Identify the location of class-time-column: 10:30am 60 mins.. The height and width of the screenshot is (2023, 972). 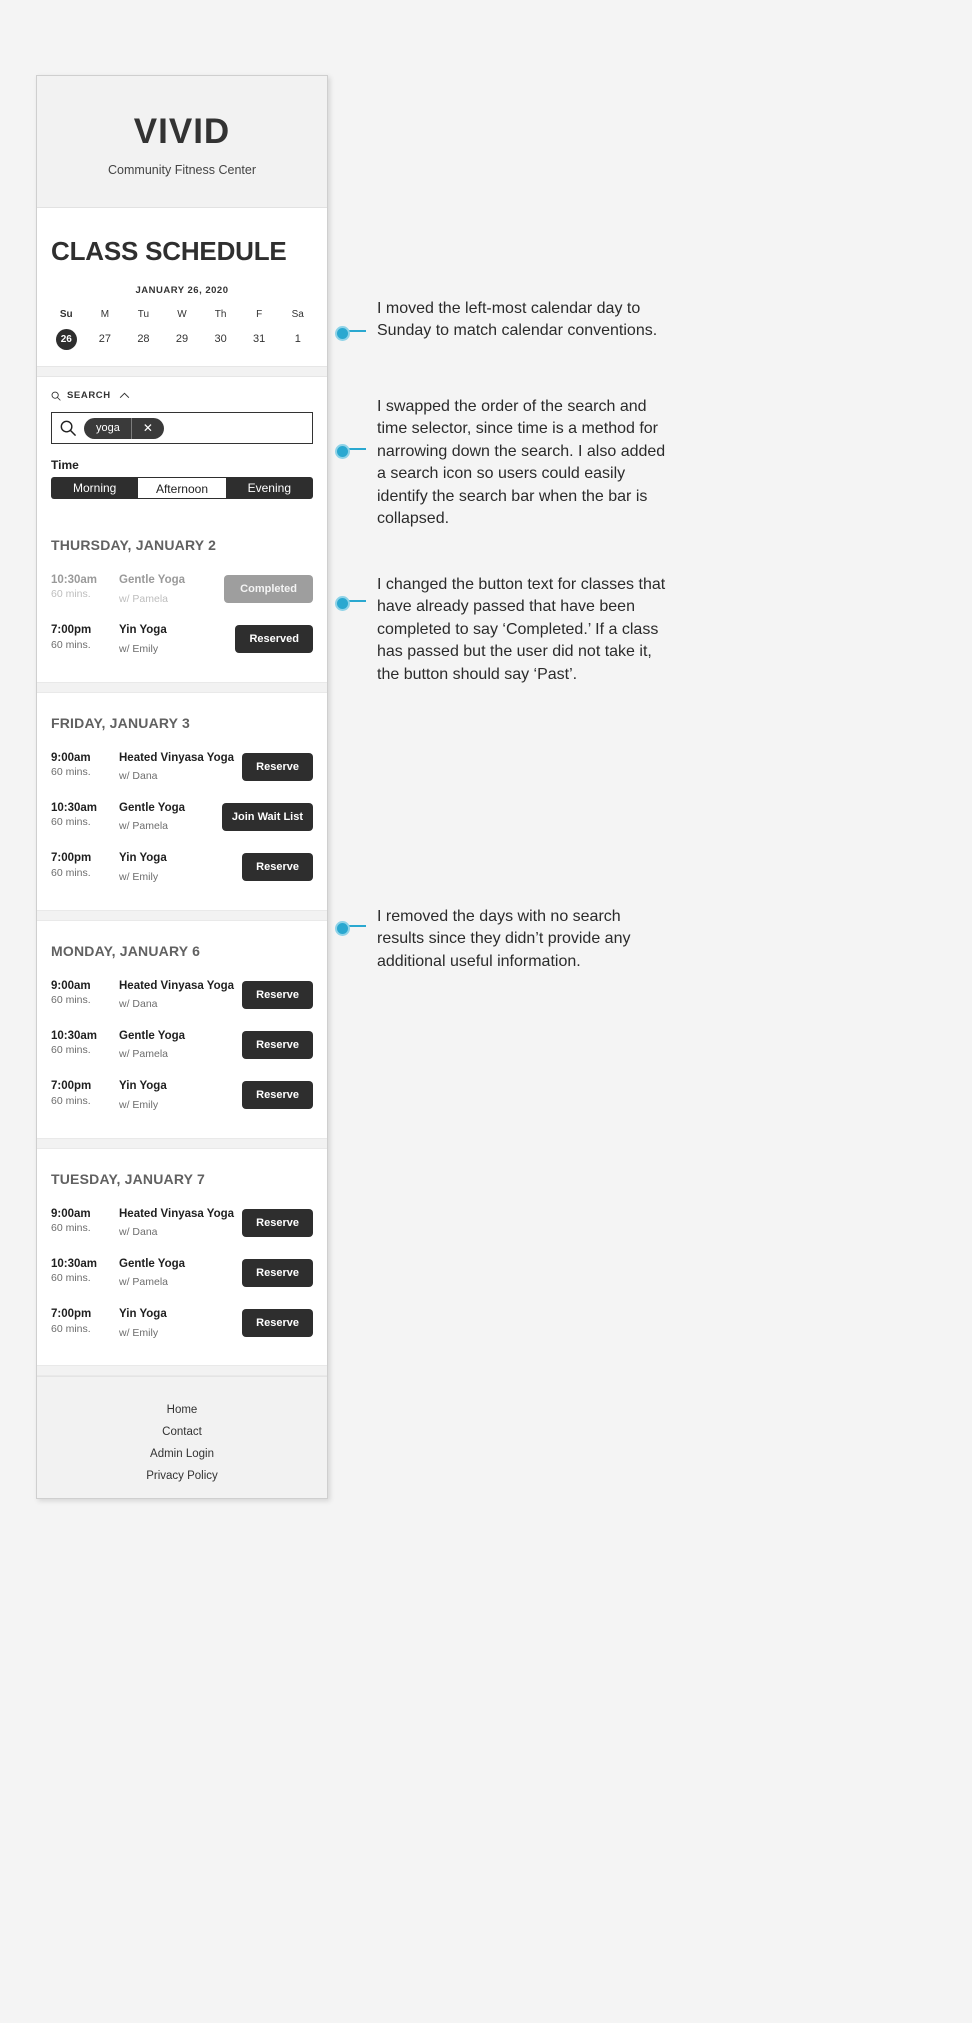
(85, 1044).